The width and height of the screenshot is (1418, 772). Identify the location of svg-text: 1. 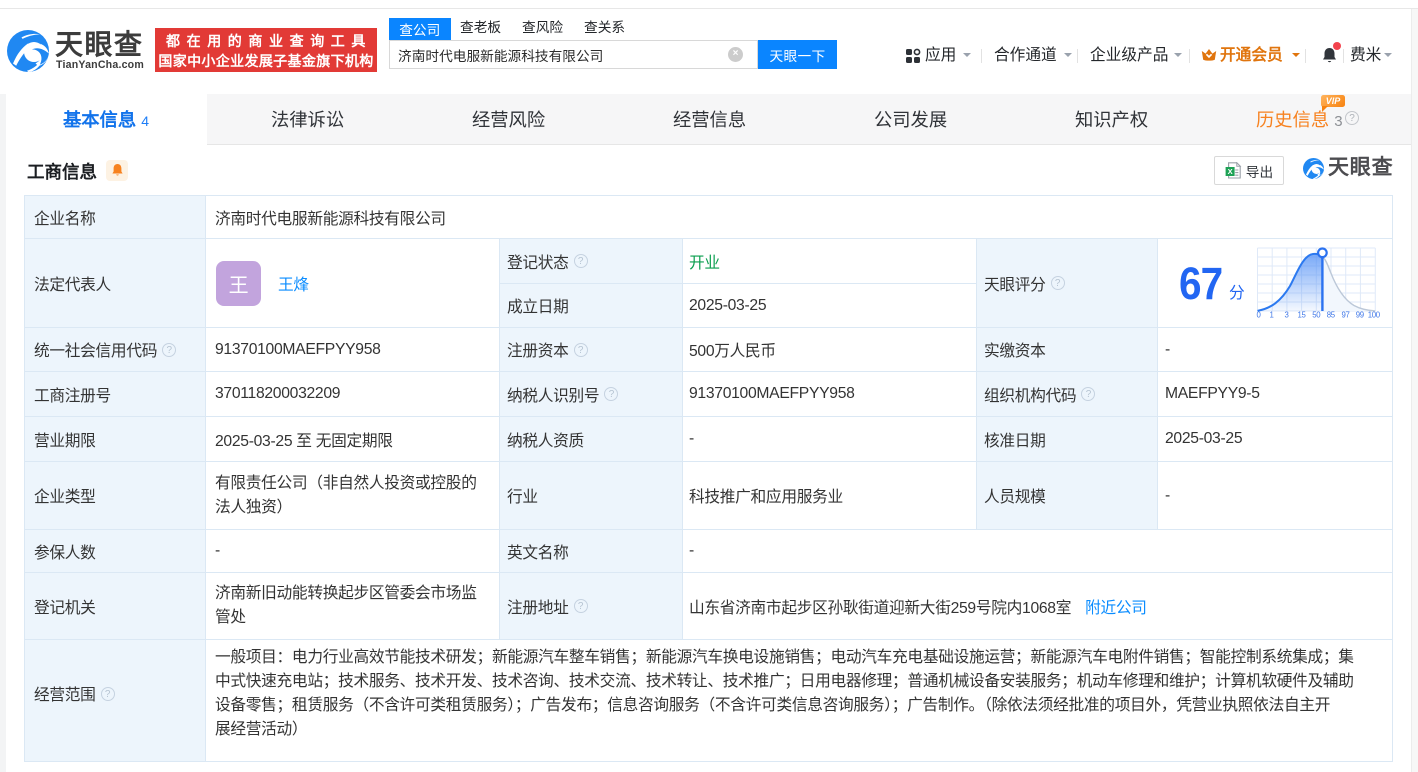
(1271, 315).